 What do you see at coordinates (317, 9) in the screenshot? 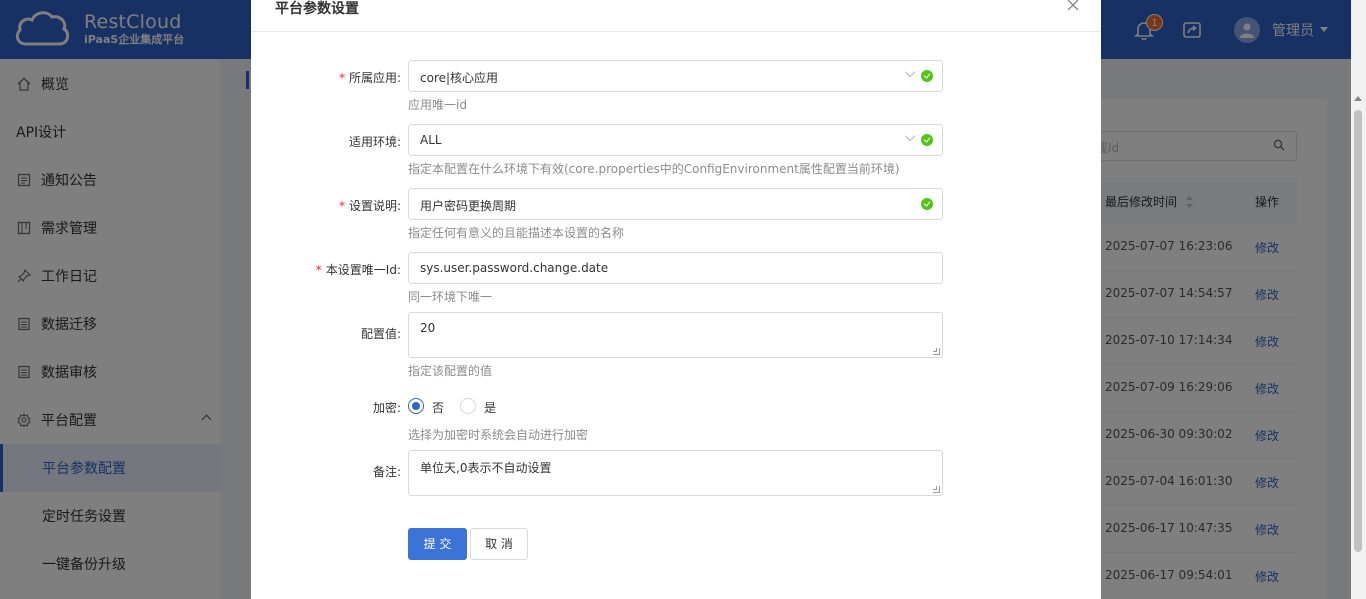
I see `dialog-title: 平台参数设置` at bounding box center [317, 9].